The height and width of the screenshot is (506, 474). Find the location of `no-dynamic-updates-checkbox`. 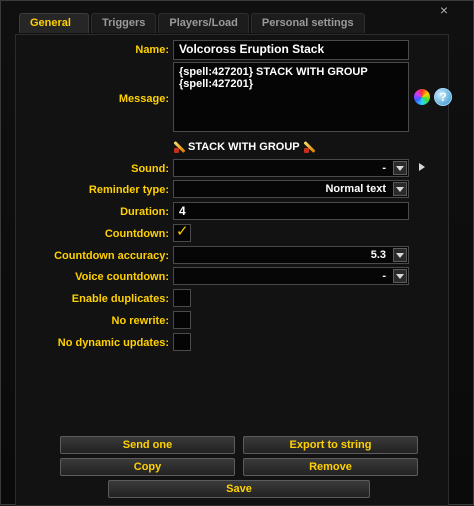

no-dynamic-updates-checkbox is located at coordinates (182, 342).